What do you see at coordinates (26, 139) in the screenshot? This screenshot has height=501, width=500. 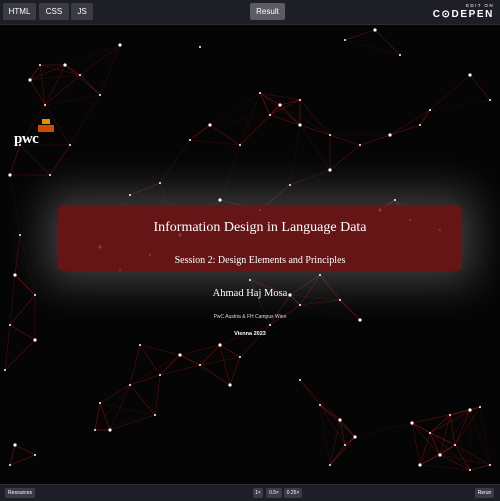 I see `pwc-logo-text: pwc` at bounding box center [26, 139].